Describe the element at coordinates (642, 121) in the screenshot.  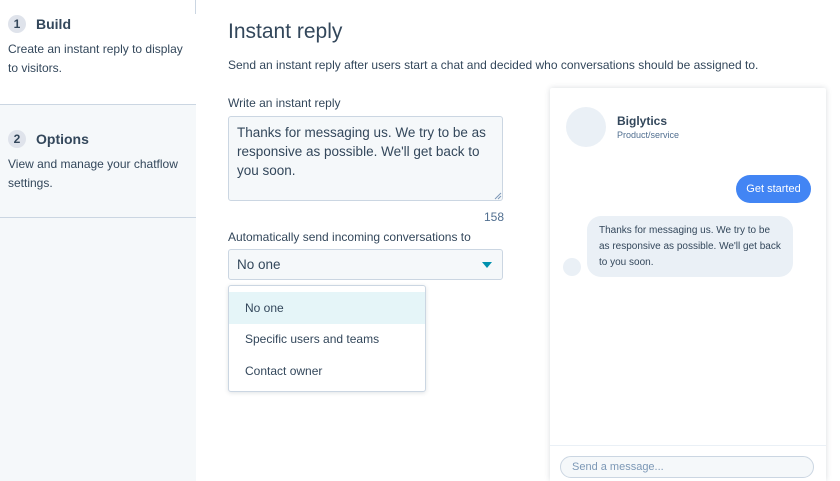
I see `brand-name: Biglytics` at that location.